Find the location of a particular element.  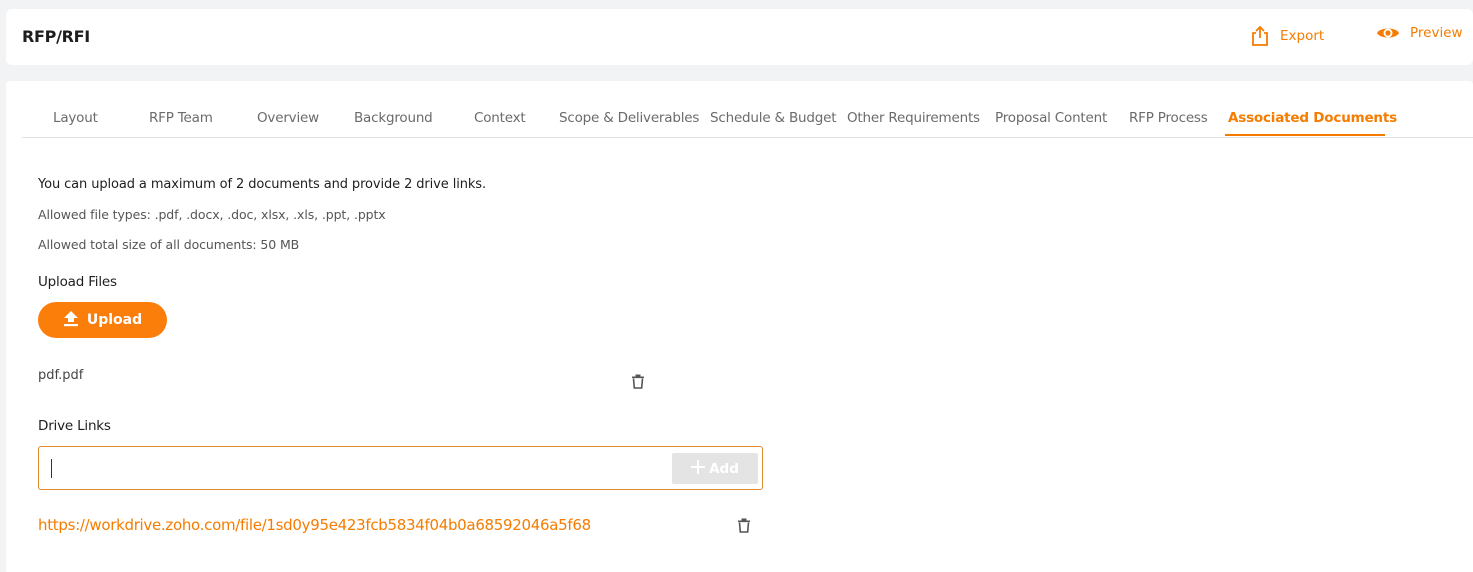

export-icon is located at coordinates (1260, 36).